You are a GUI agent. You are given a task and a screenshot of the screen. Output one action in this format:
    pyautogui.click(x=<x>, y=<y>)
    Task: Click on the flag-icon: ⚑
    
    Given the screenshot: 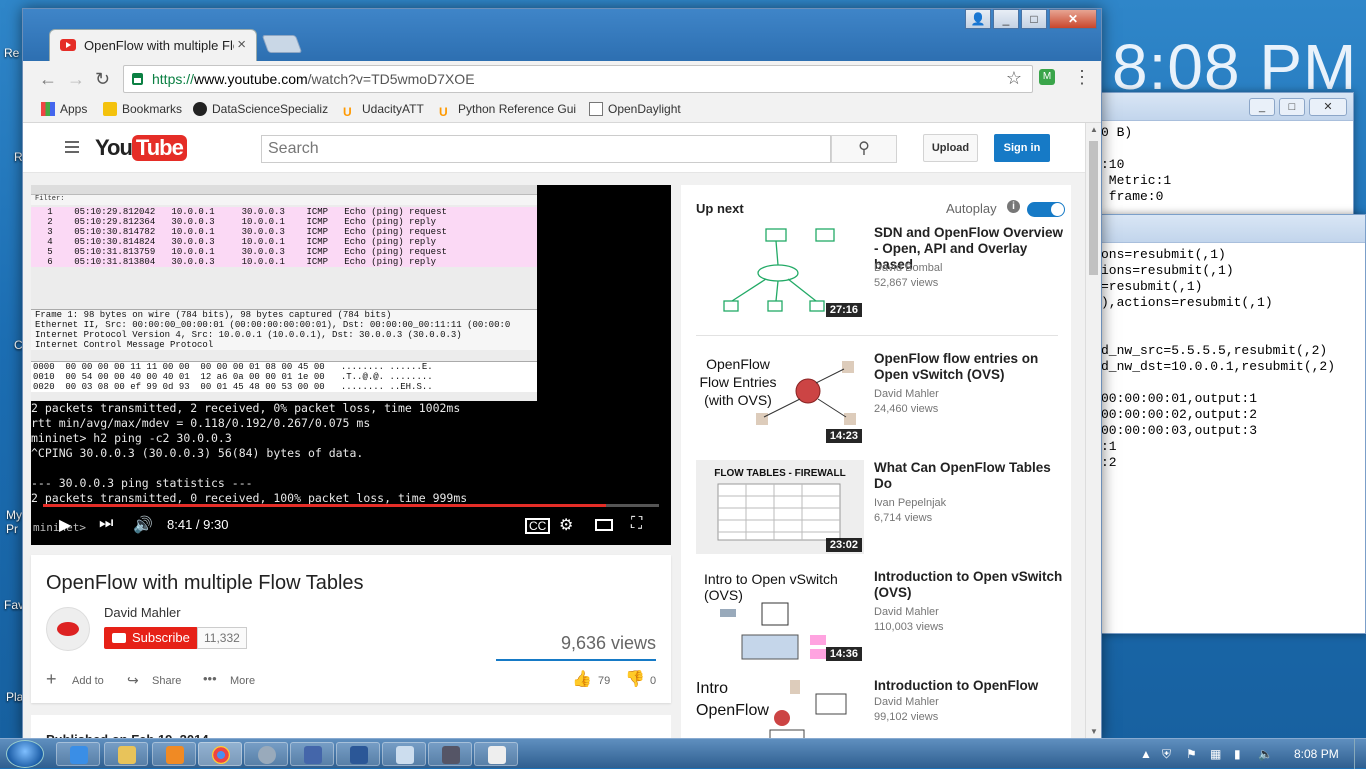 What is the action you would take?
    pyautogui.click(x=1191, y=754)
    